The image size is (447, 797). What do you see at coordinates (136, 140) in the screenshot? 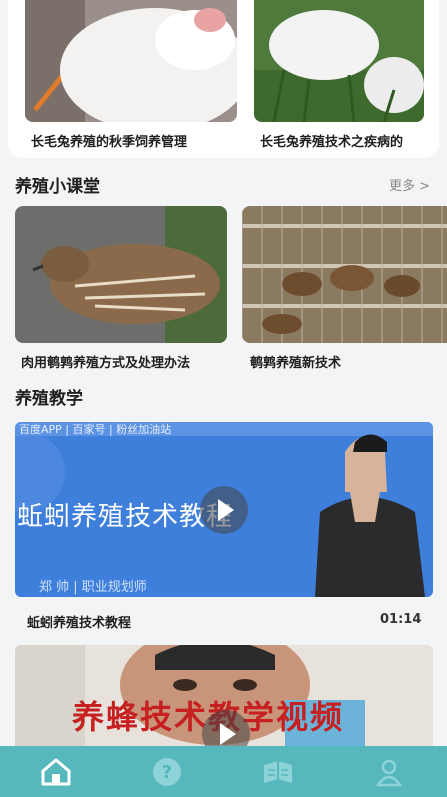
I see `article-title: 长毛兔养殖的秋季饲养管理` at bounding box center [136, 140].